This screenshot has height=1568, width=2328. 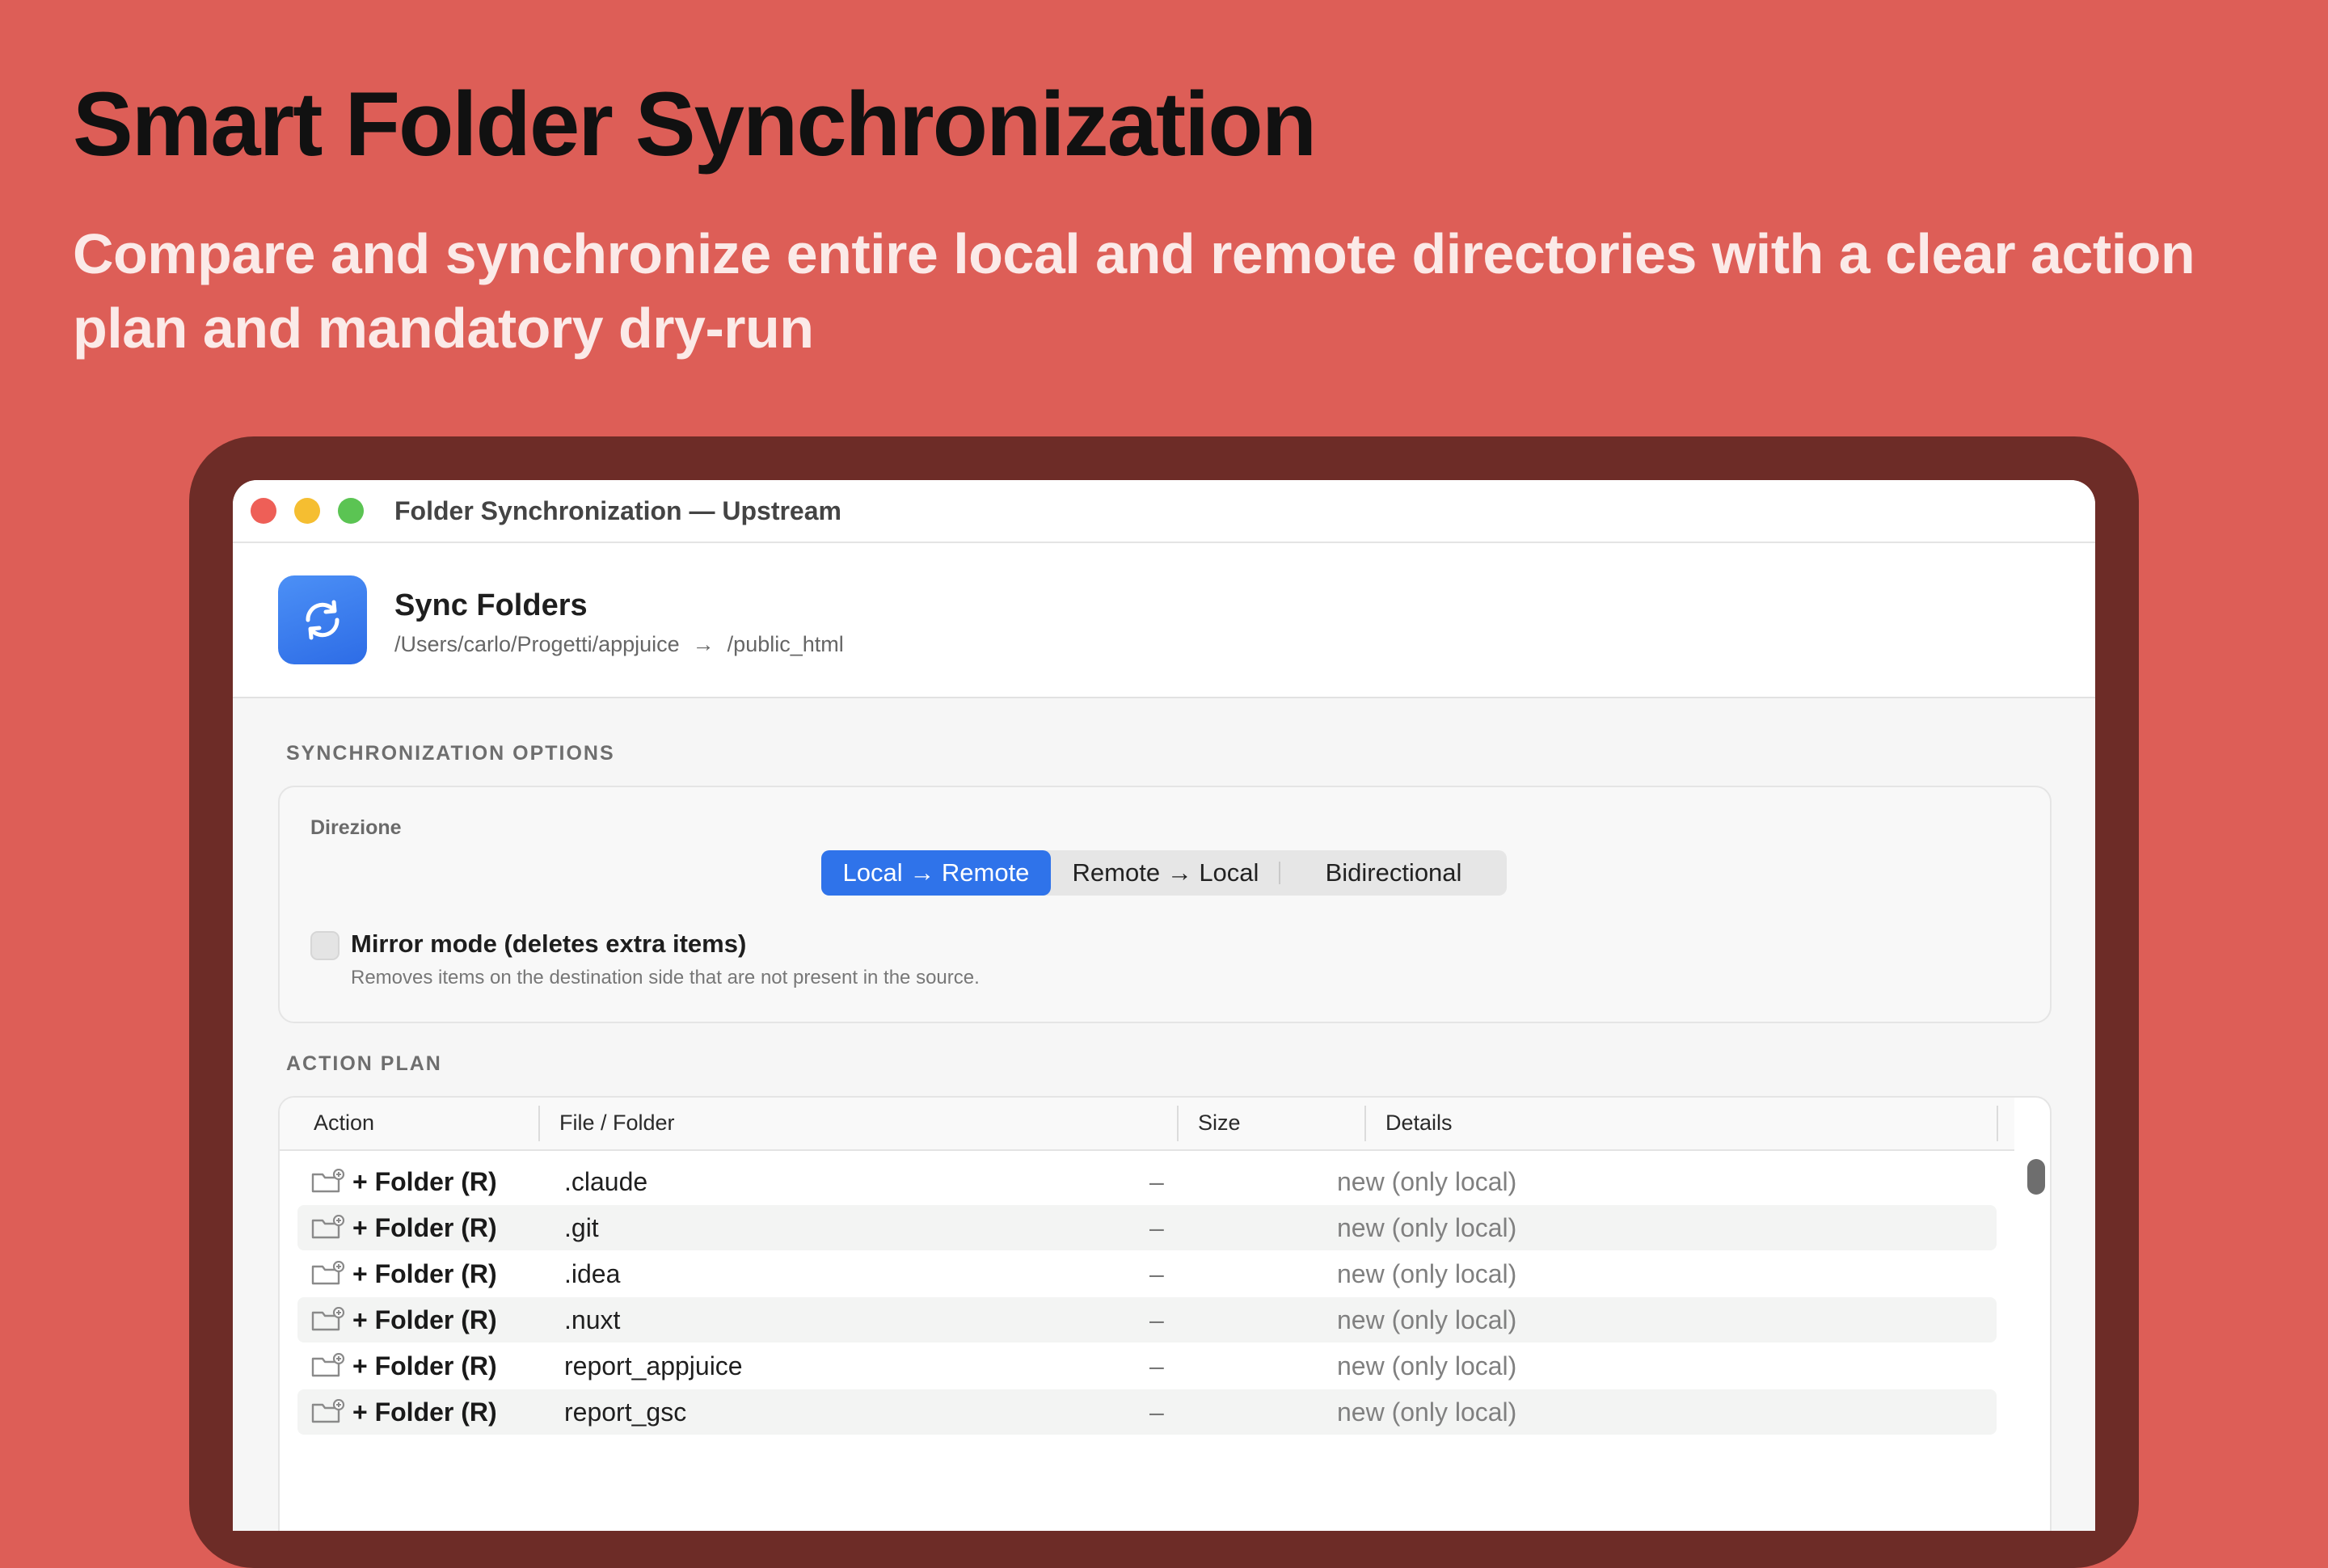 What do you see at coordinates (1147, 1319) in the screenshot?
I see `table-row: + Folder (R) .nuxt – new (only local)` at bounding box center [1147, 1319].